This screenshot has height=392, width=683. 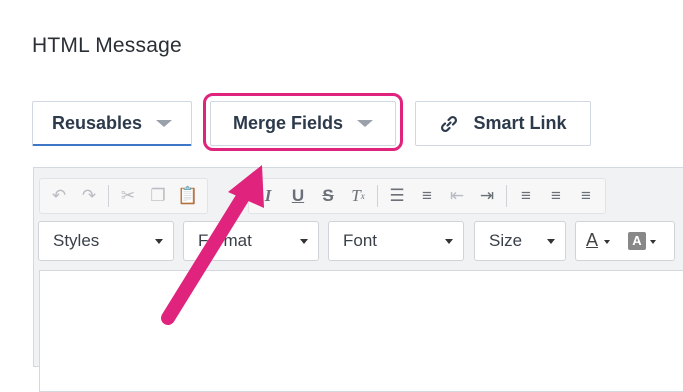 I want to click on reusables-label: Reusables, so click(x=97, y=122).